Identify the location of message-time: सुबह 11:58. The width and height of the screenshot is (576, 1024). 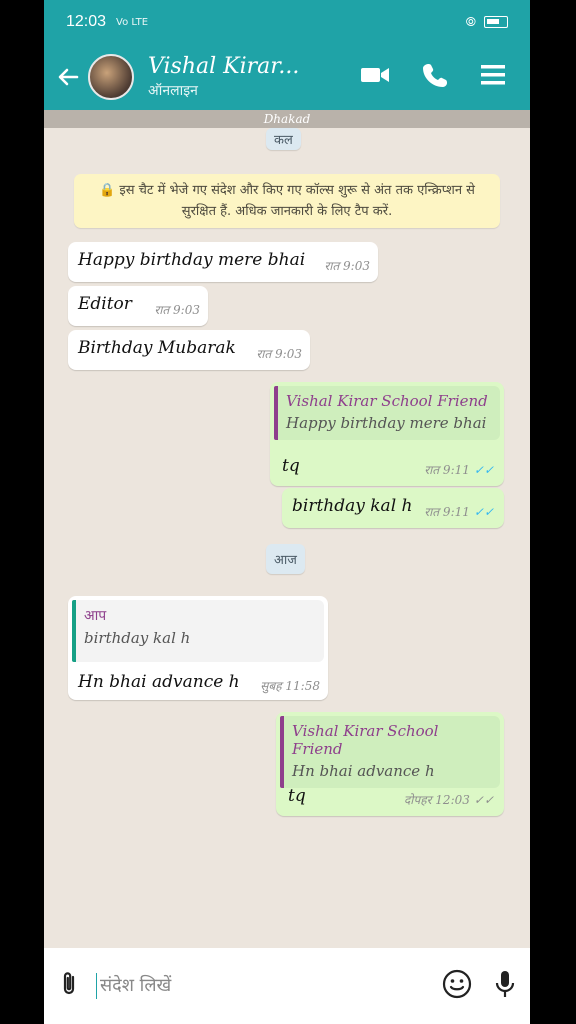
(290, 686).